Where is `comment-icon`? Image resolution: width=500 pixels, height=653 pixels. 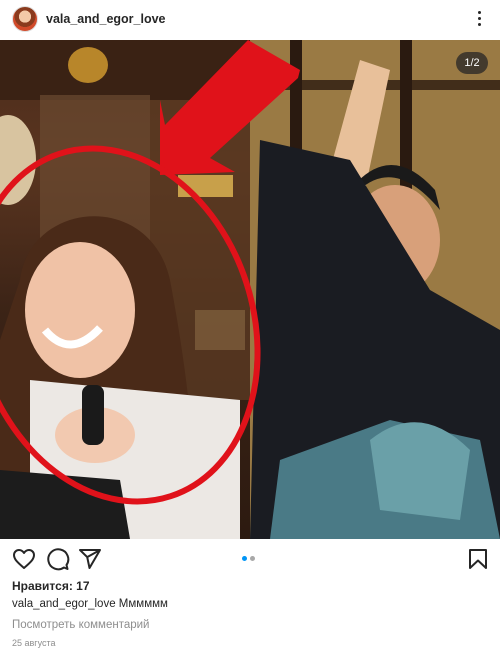
comment-icon is located at coordinates (58, 559).